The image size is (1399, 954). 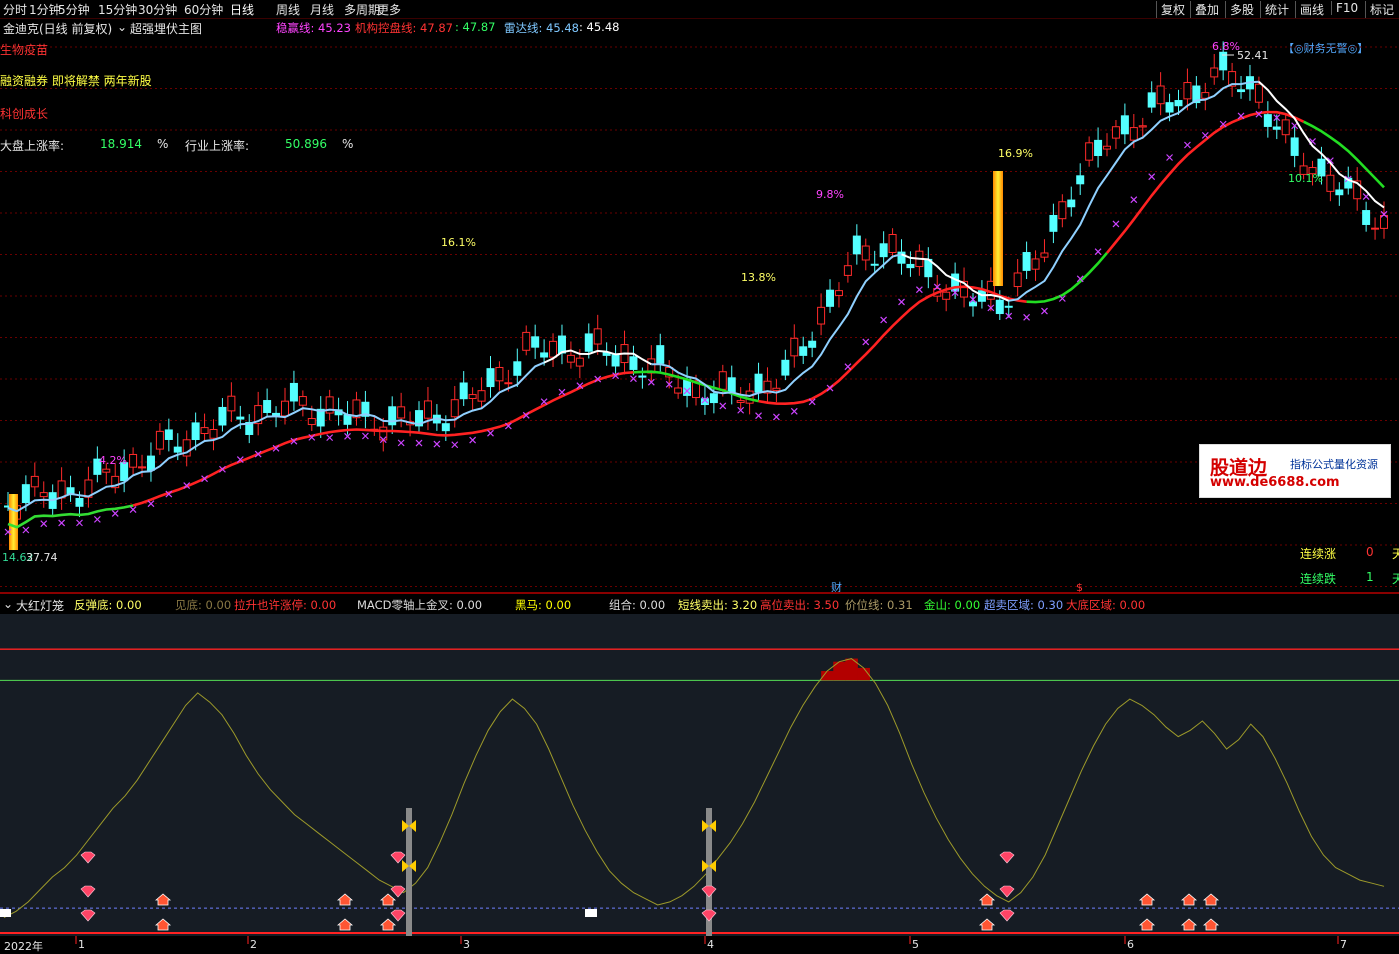 What do you see at coordinates (710, 944) in the screenshot?
I see `x-axis-month: 4` at bounding box center [710, 944].